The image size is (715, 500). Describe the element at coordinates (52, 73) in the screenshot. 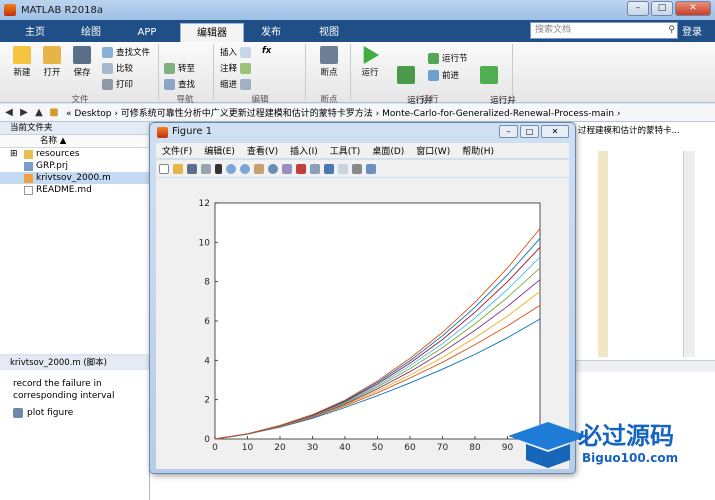

I see `open-label: 打开` at that location.